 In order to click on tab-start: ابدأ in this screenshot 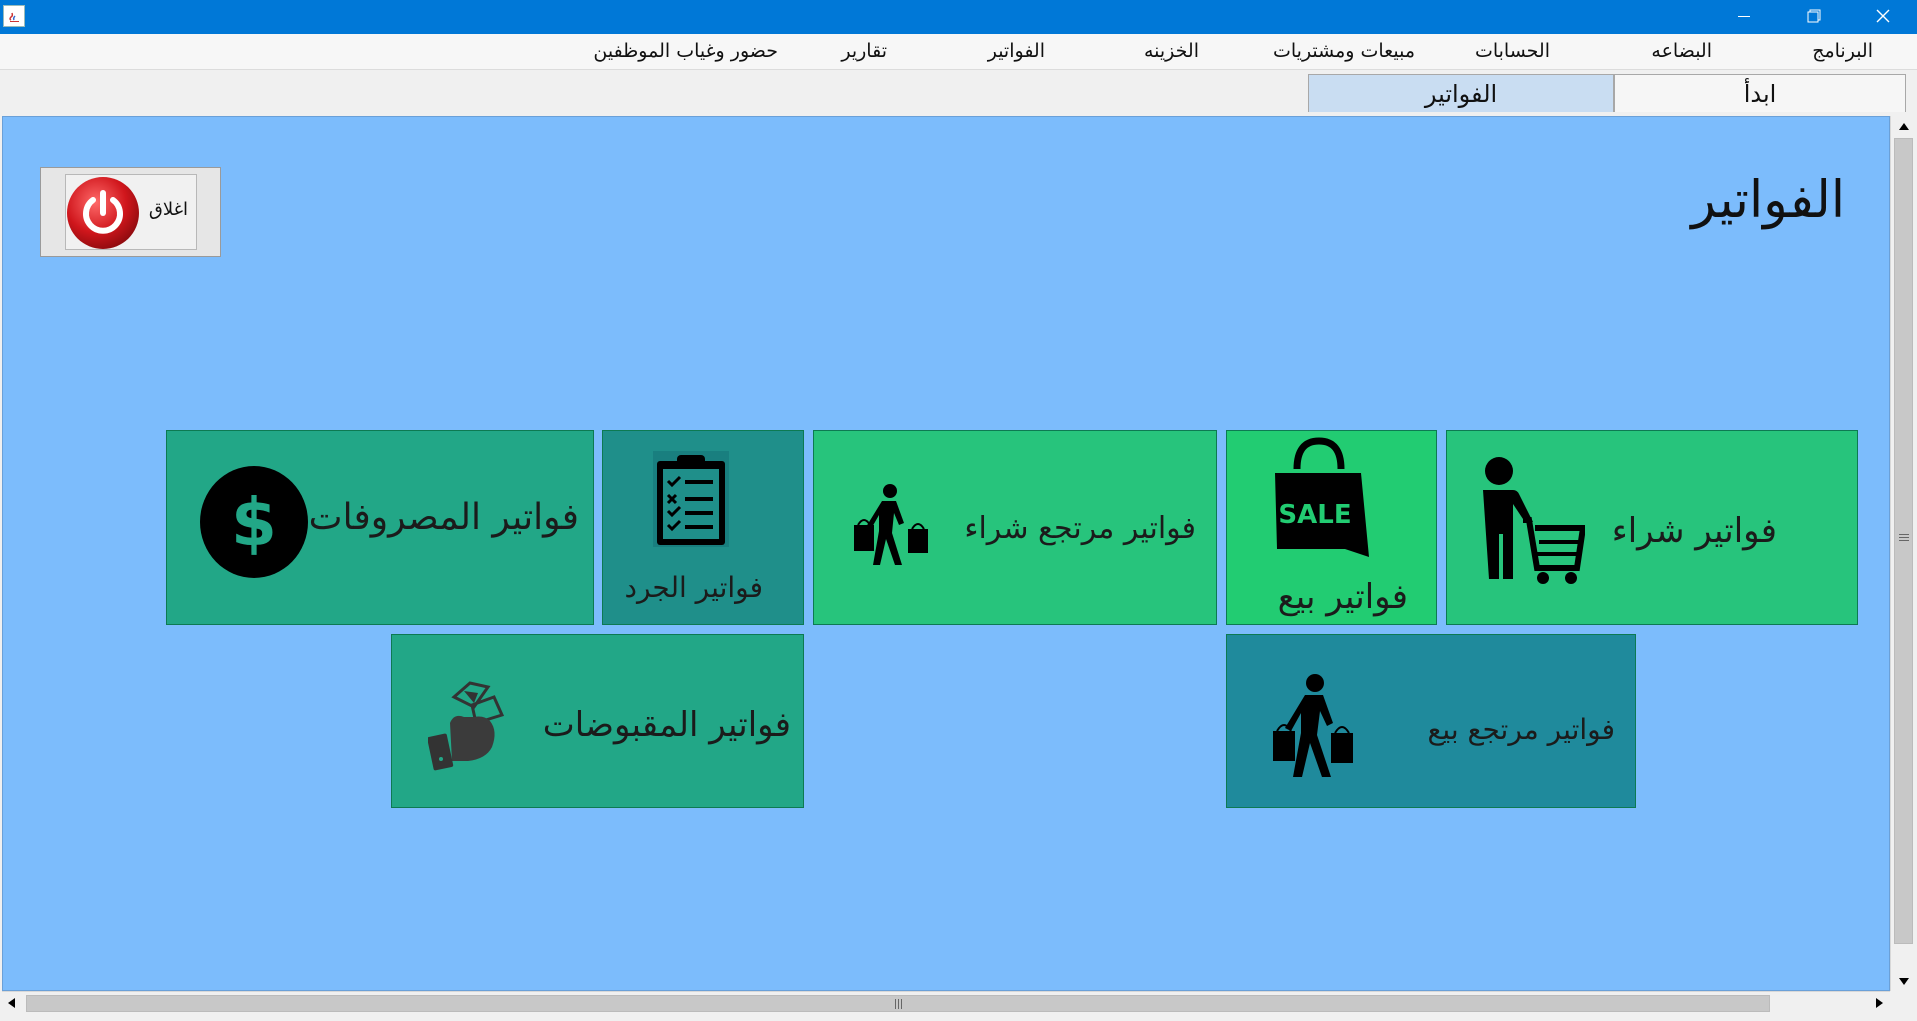, I will do `click(1760, 93)`.